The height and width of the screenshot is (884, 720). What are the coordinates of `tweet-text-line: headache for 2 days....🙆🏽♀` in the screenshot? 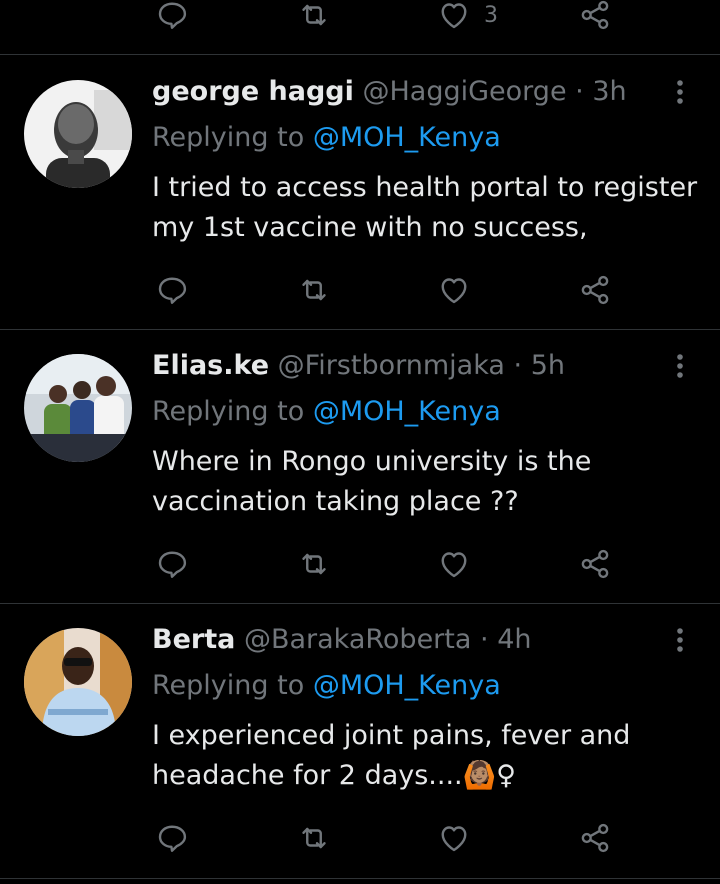 It's located at (334, 775).